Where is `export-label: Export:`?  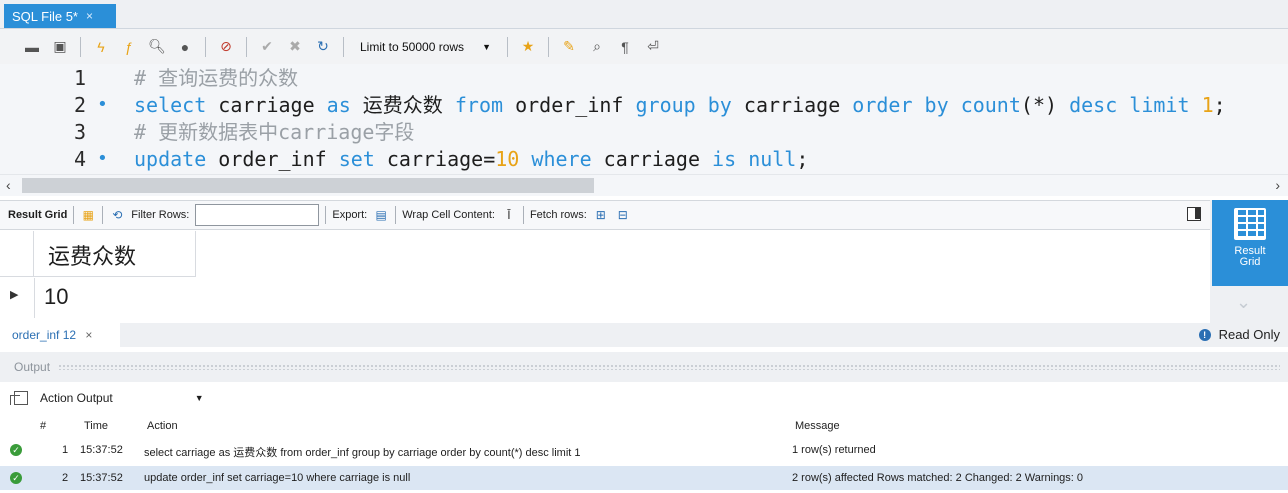 export-label: Export: is located at coordinates (350, 215).